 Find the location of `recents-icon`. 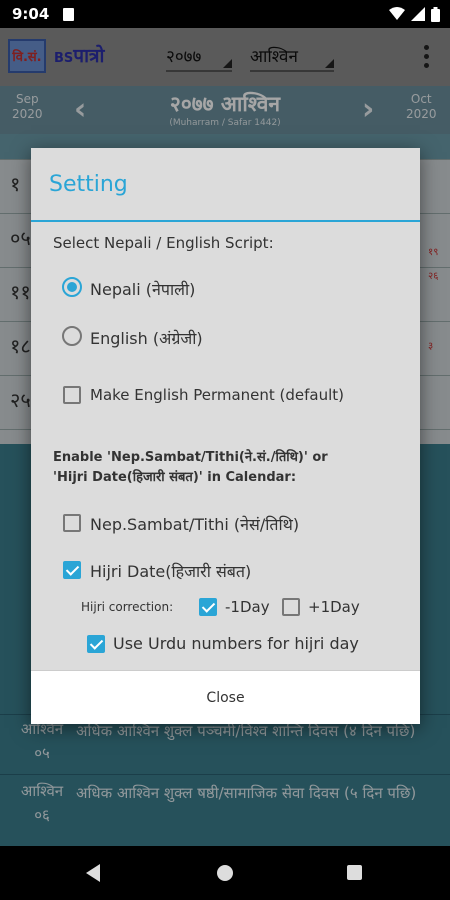

recents-icon is located at coordinates (354, 872).